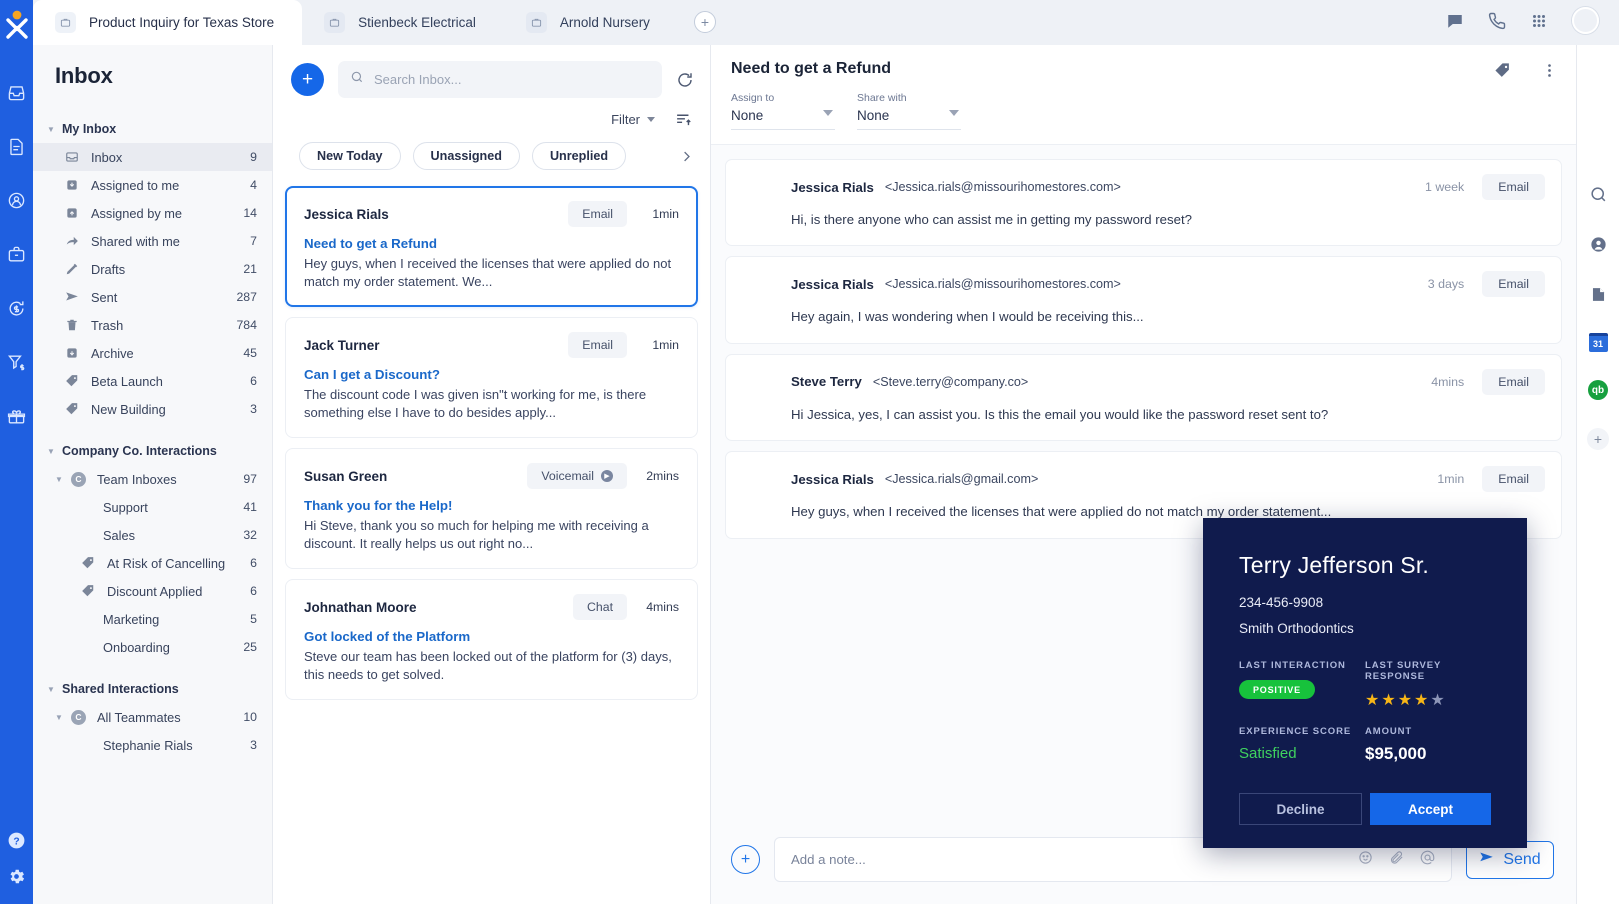 The image size is (1619, 904). Describe the element at coordinates (512, 79) in the screenshot. I see `search-input` at that location.